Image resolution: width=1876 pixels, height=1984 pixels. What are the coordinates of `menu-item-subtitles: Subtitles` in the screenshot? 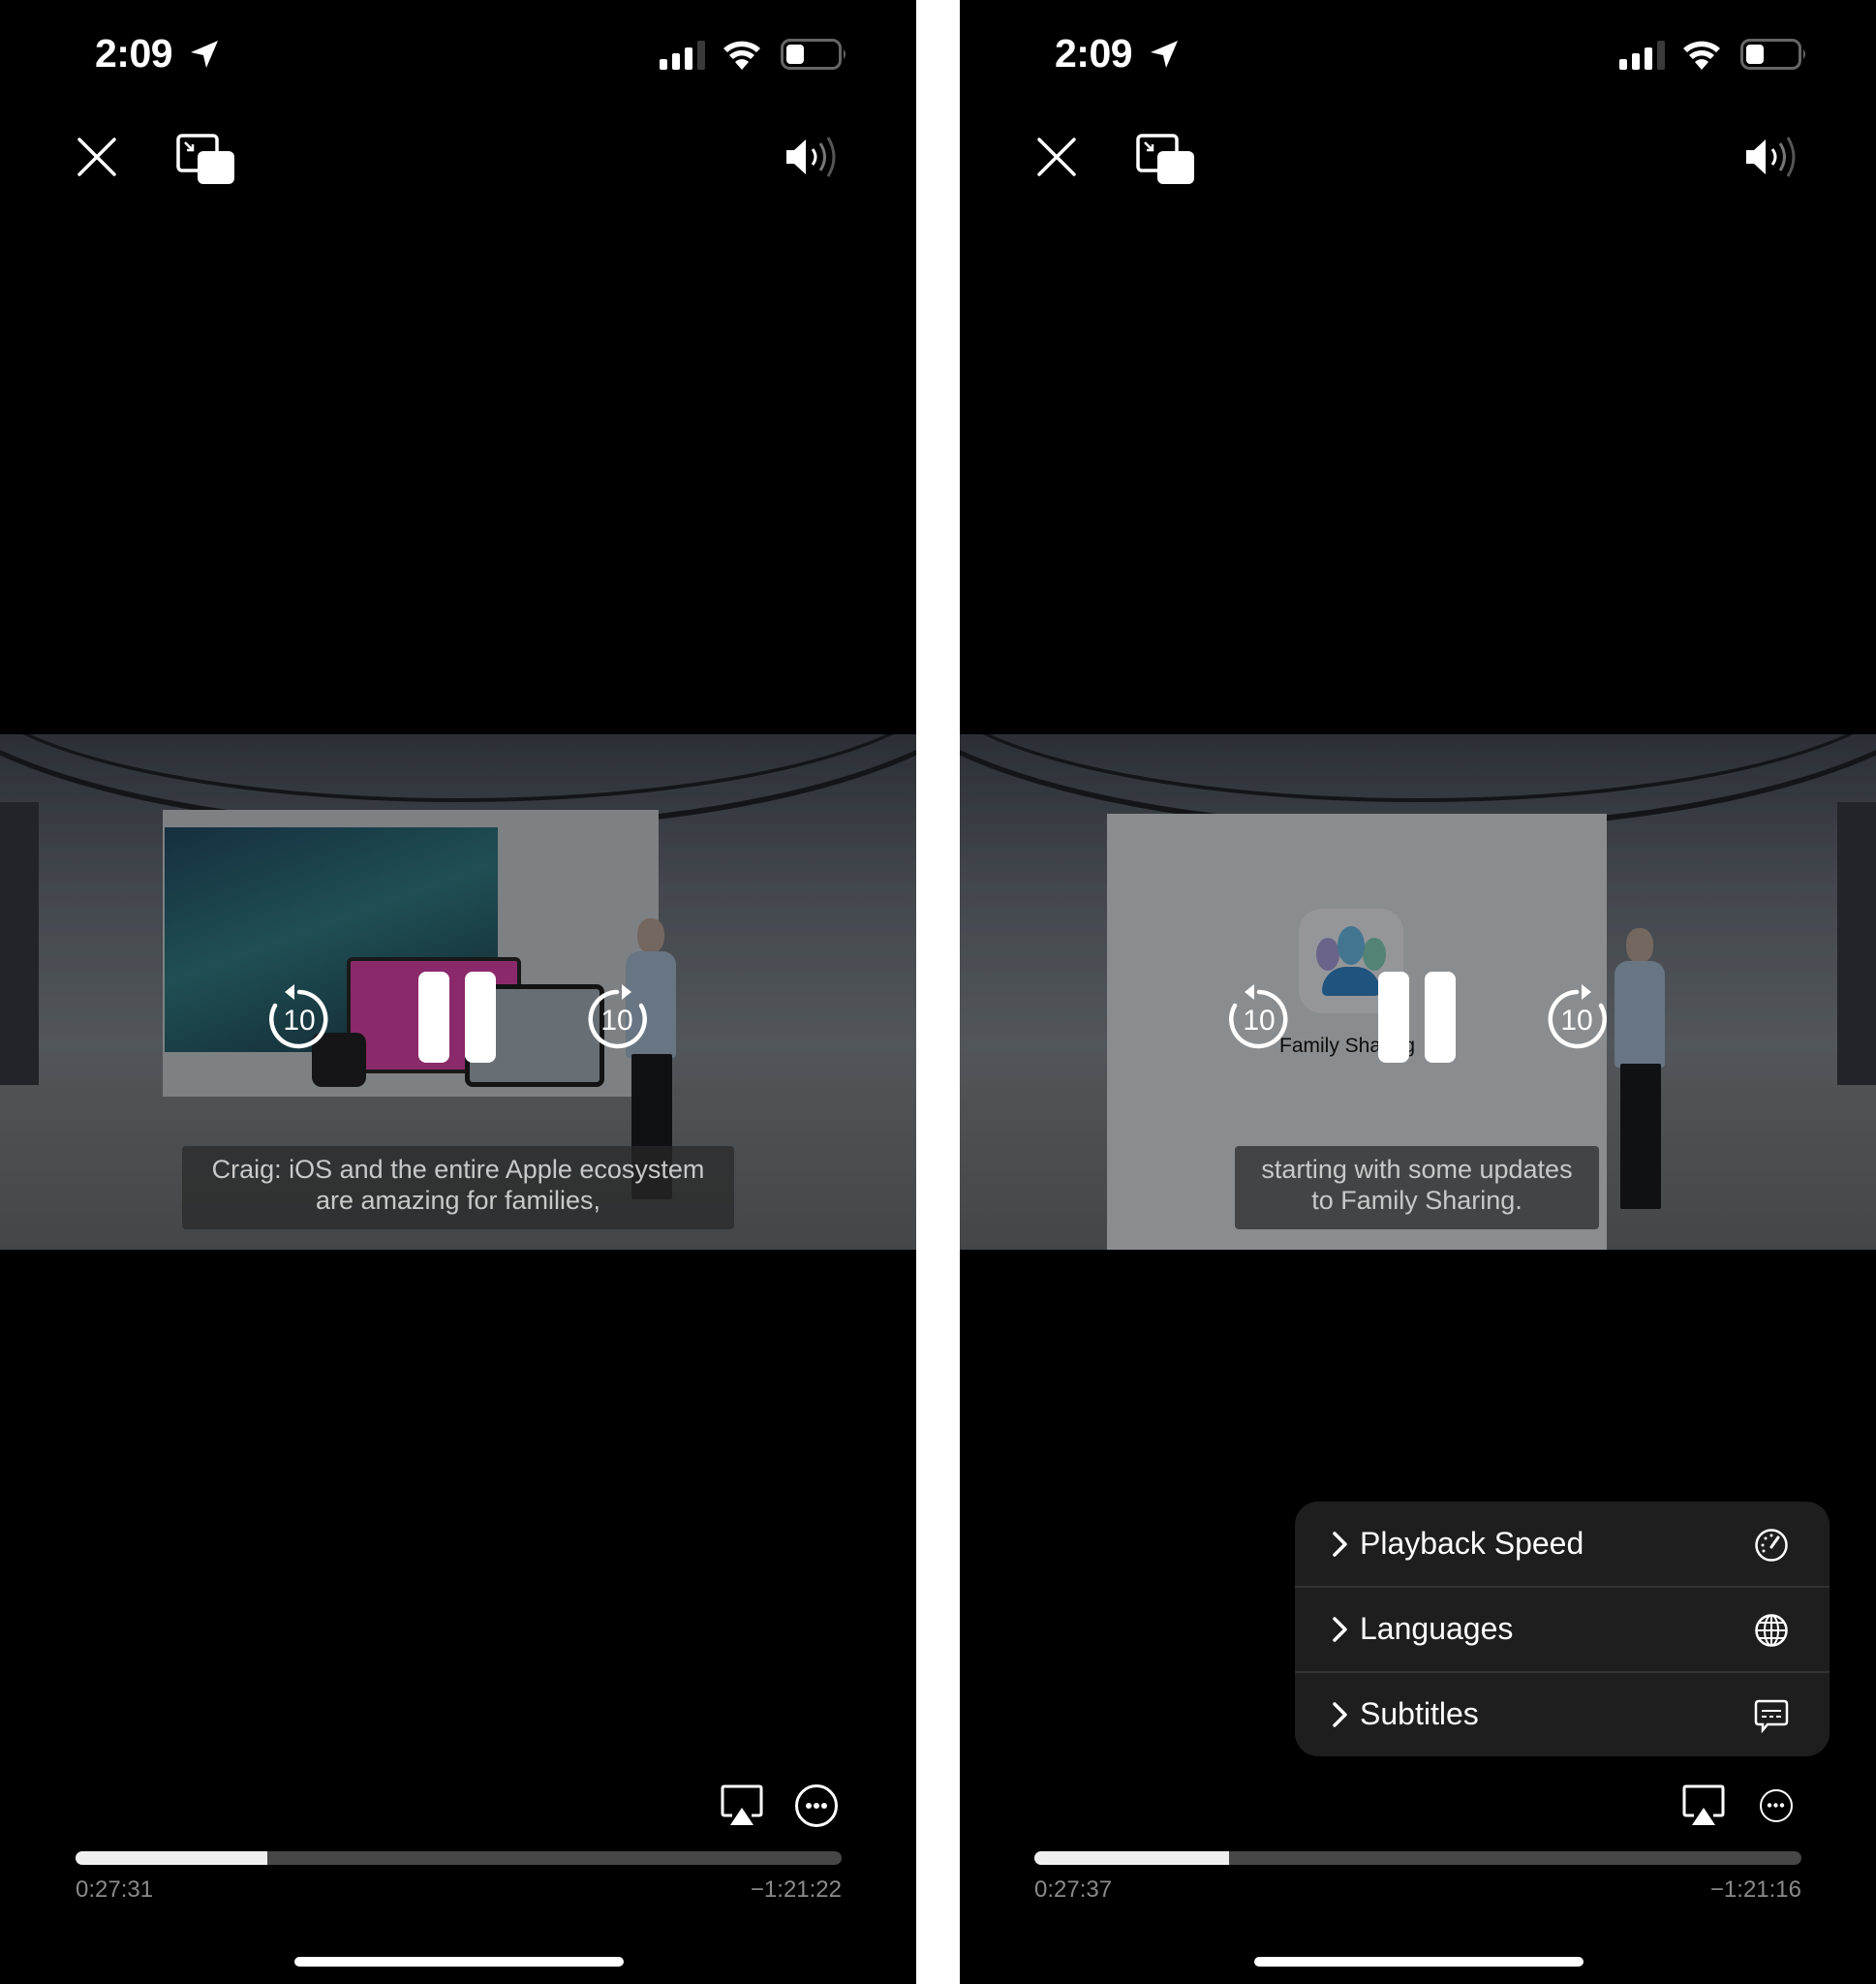 It's located at (1562, 1714).